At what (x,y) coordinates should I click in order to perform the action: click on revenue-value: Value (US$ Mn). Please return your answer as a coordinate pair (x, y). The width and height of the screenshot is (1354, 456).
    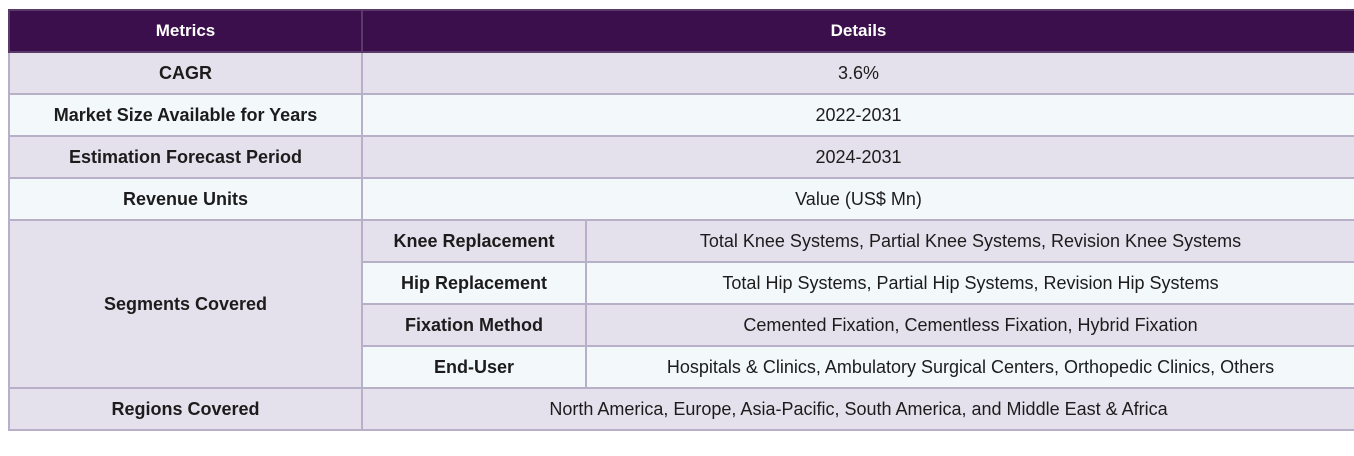
    Looking at the image, I should click on (857, 199).